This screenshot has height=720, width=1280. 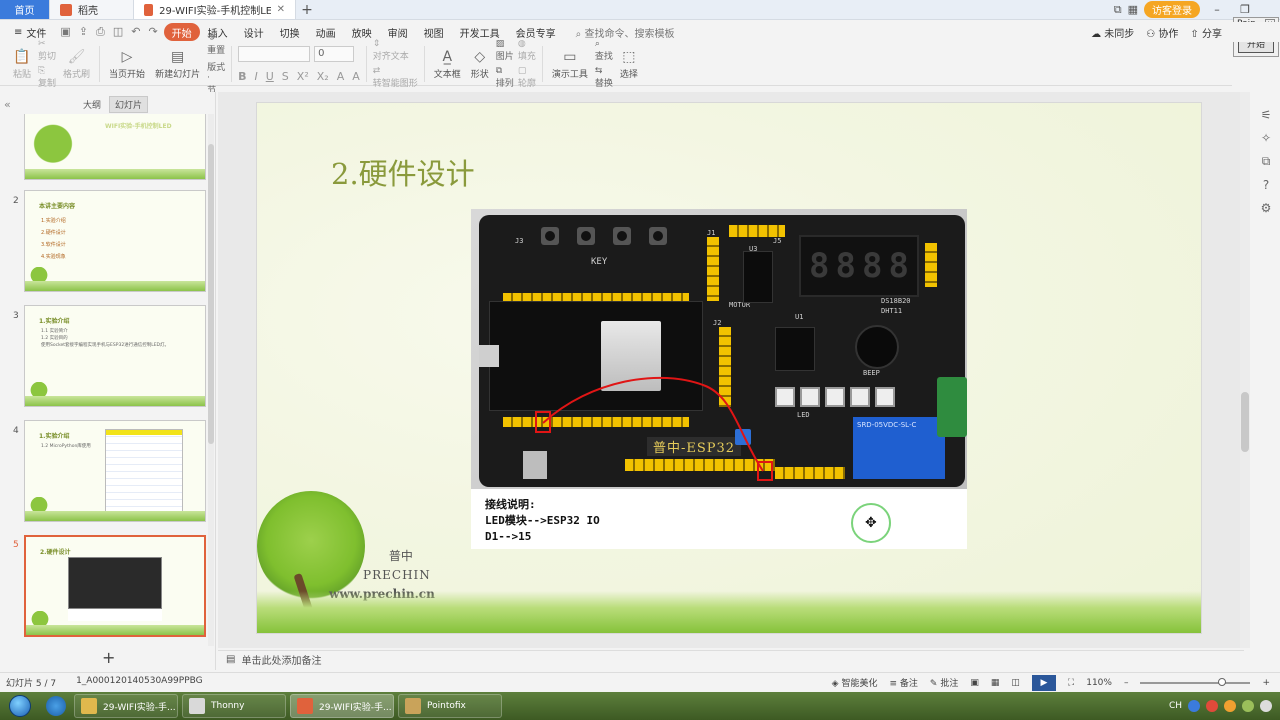 What do you see at coordinates (1248, 706) in the screenshot?
I see `tray-icon-network` at bounding box center [1248, 706].